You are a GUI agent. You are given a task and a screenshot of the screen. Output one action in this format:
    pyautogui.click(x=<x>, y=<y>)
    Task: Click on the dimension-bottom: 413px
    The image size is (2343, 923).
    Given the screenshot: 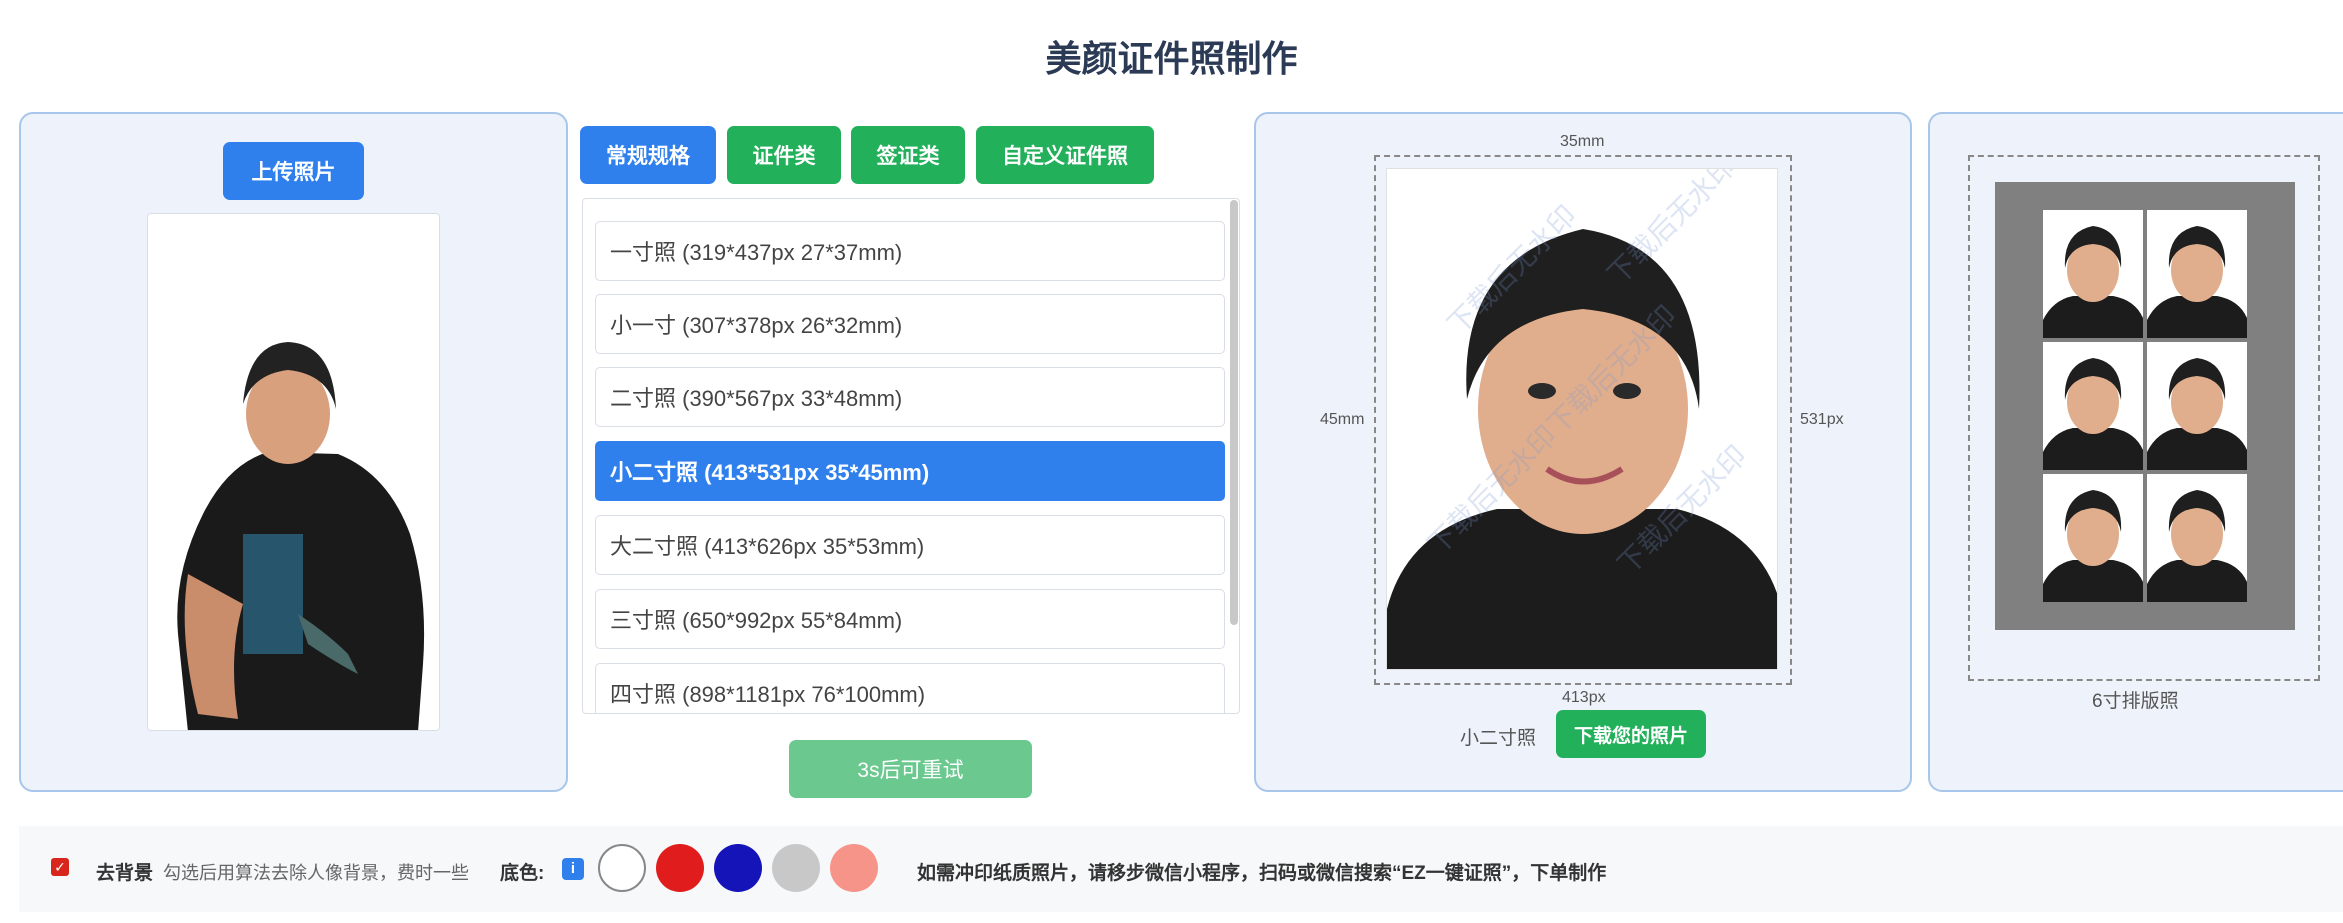 What is the action you would take?
    pyautogui.click(x=1584, y=697)
    